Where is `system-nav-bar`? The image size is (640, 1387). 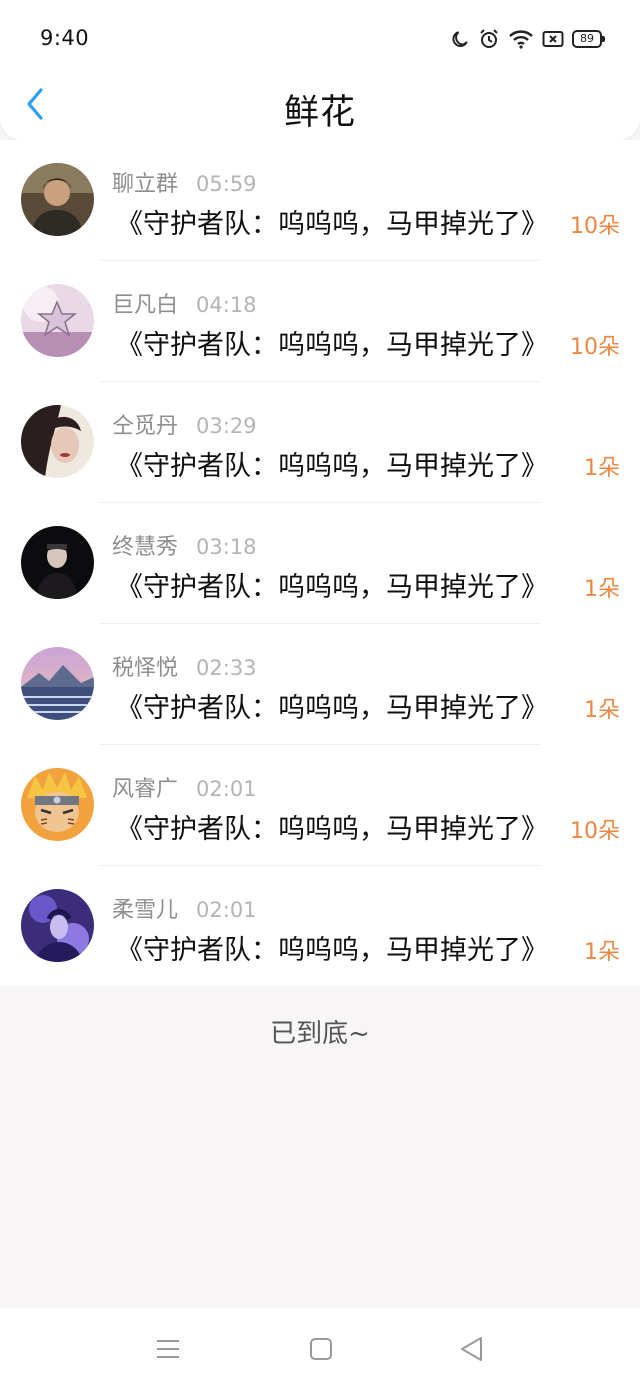 system-nav-bar is located at coordinates (320, 1347).